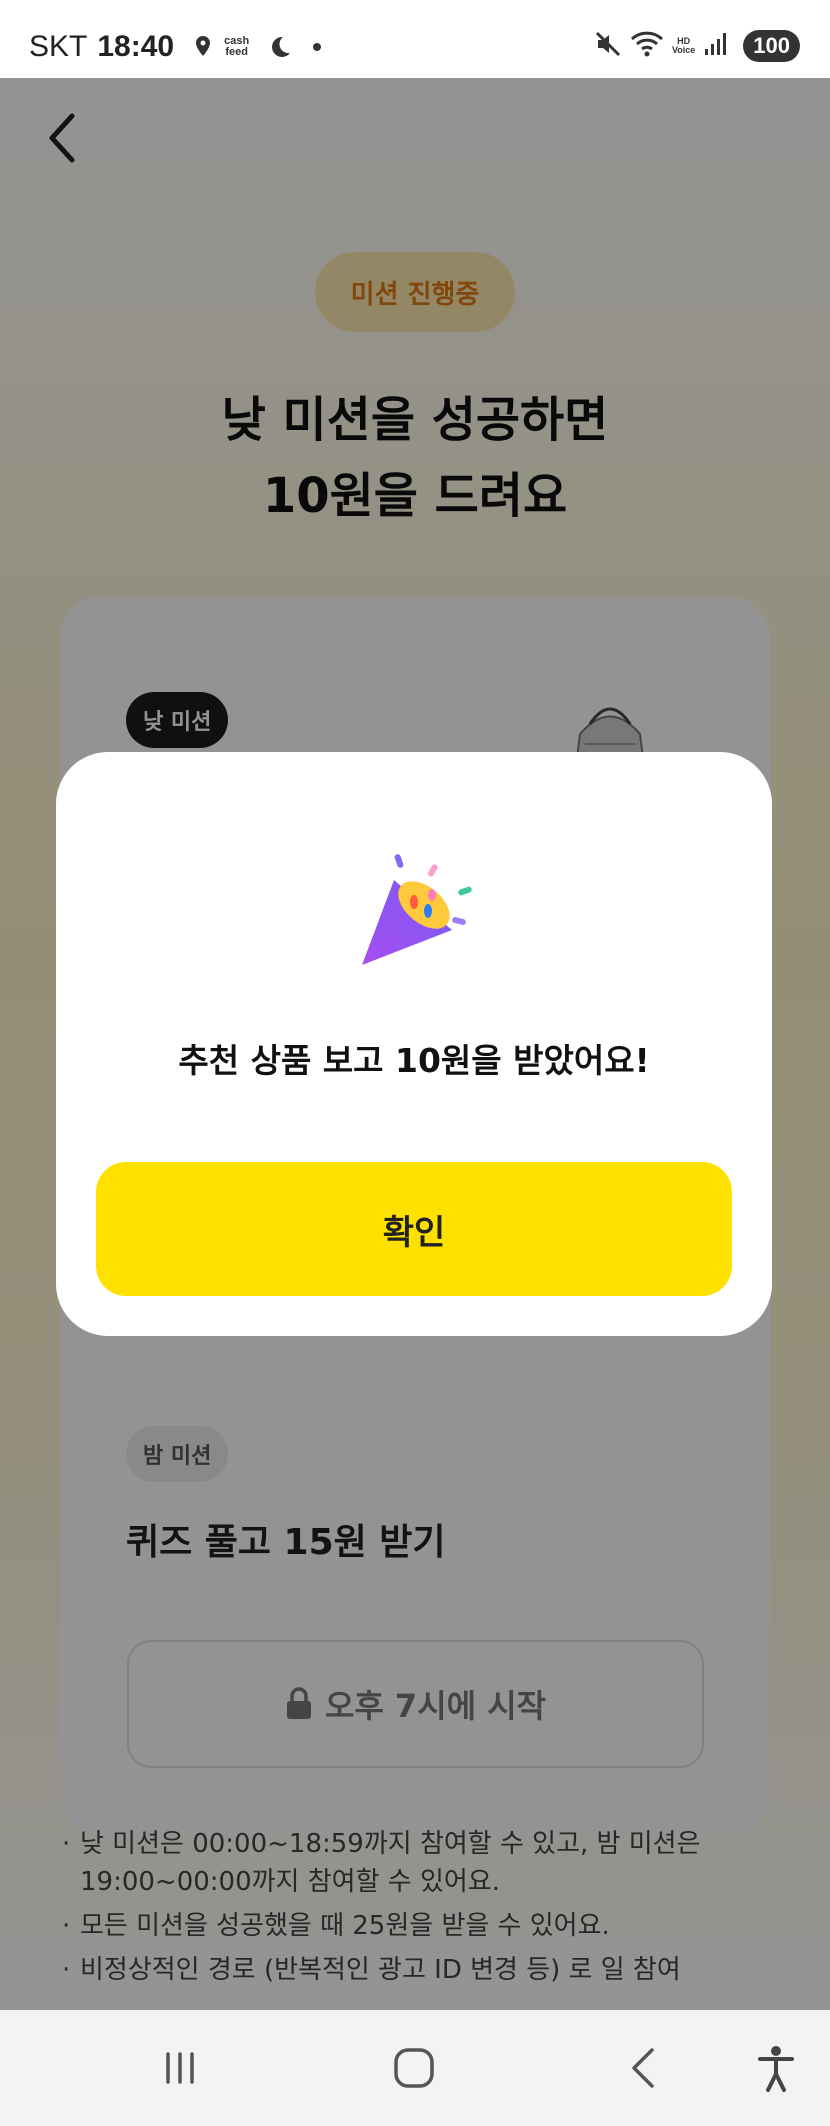 The height and width of the screenshot is (2126, 830). I want to click on reward-message: 추천 상품 보고 10원을 받았어요!, so click(414, 1060).